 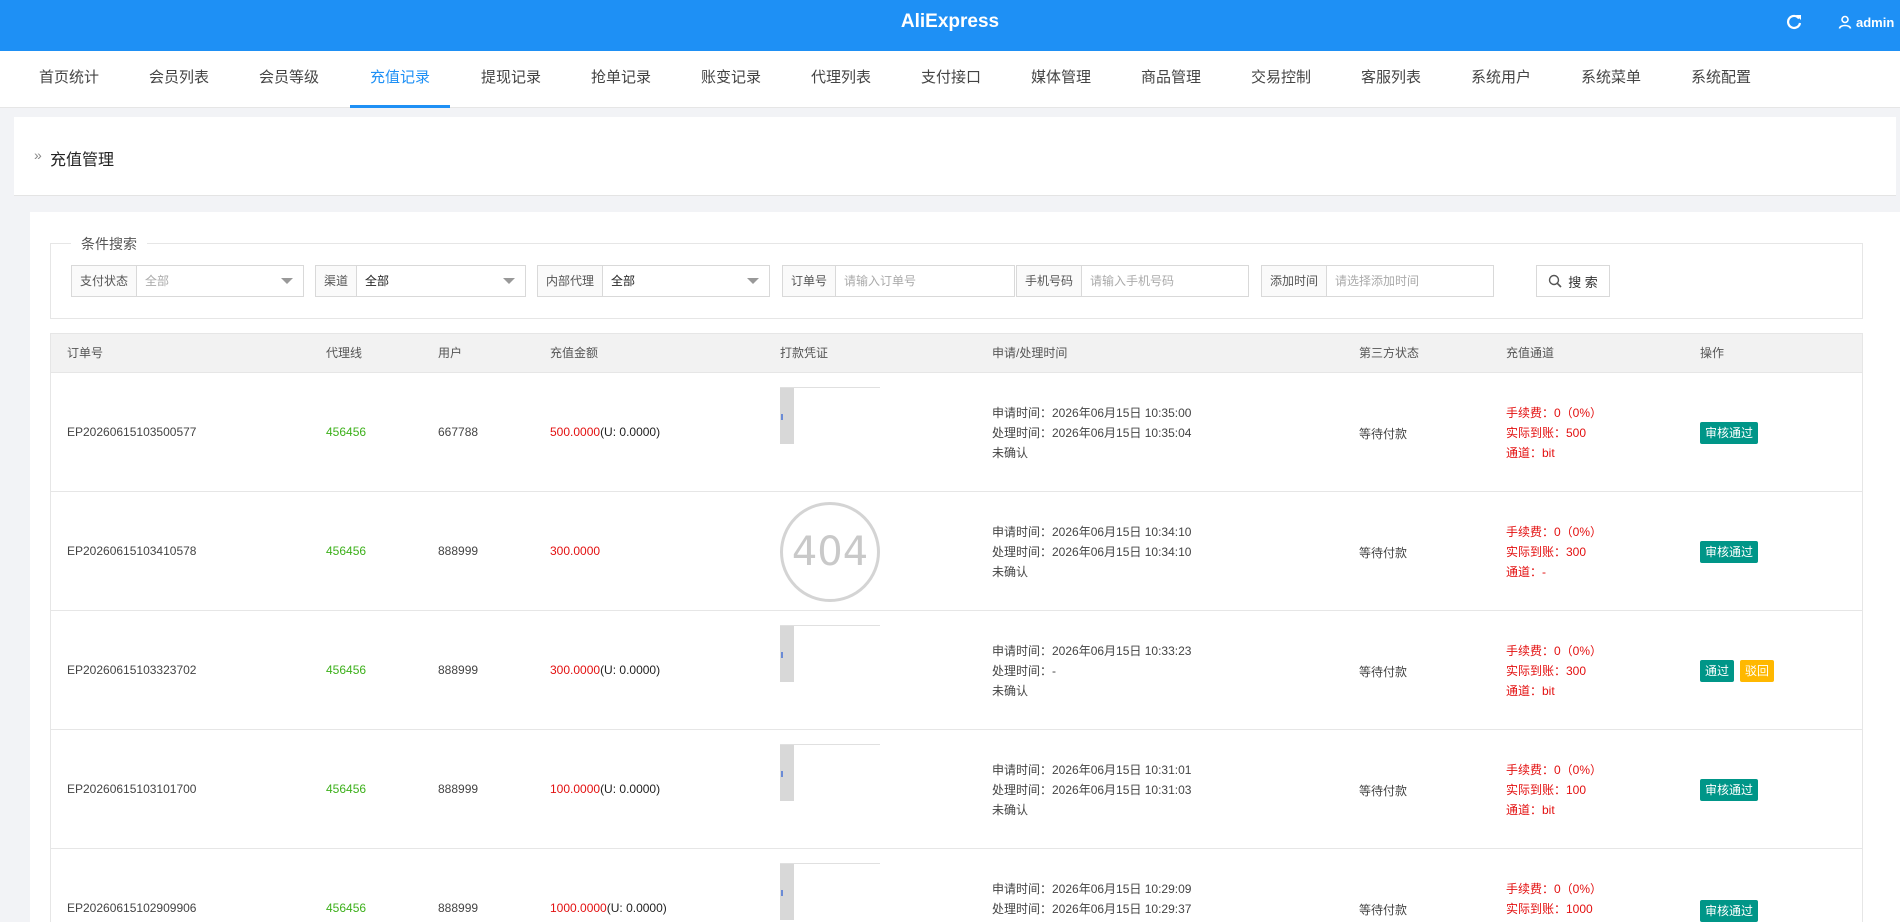 What do you see at coordinates (1092, 909) in the screenshot?
I see `process-time: 处理时间：2026年06月15日 10:29:37` at bounding box center [1092, 909].